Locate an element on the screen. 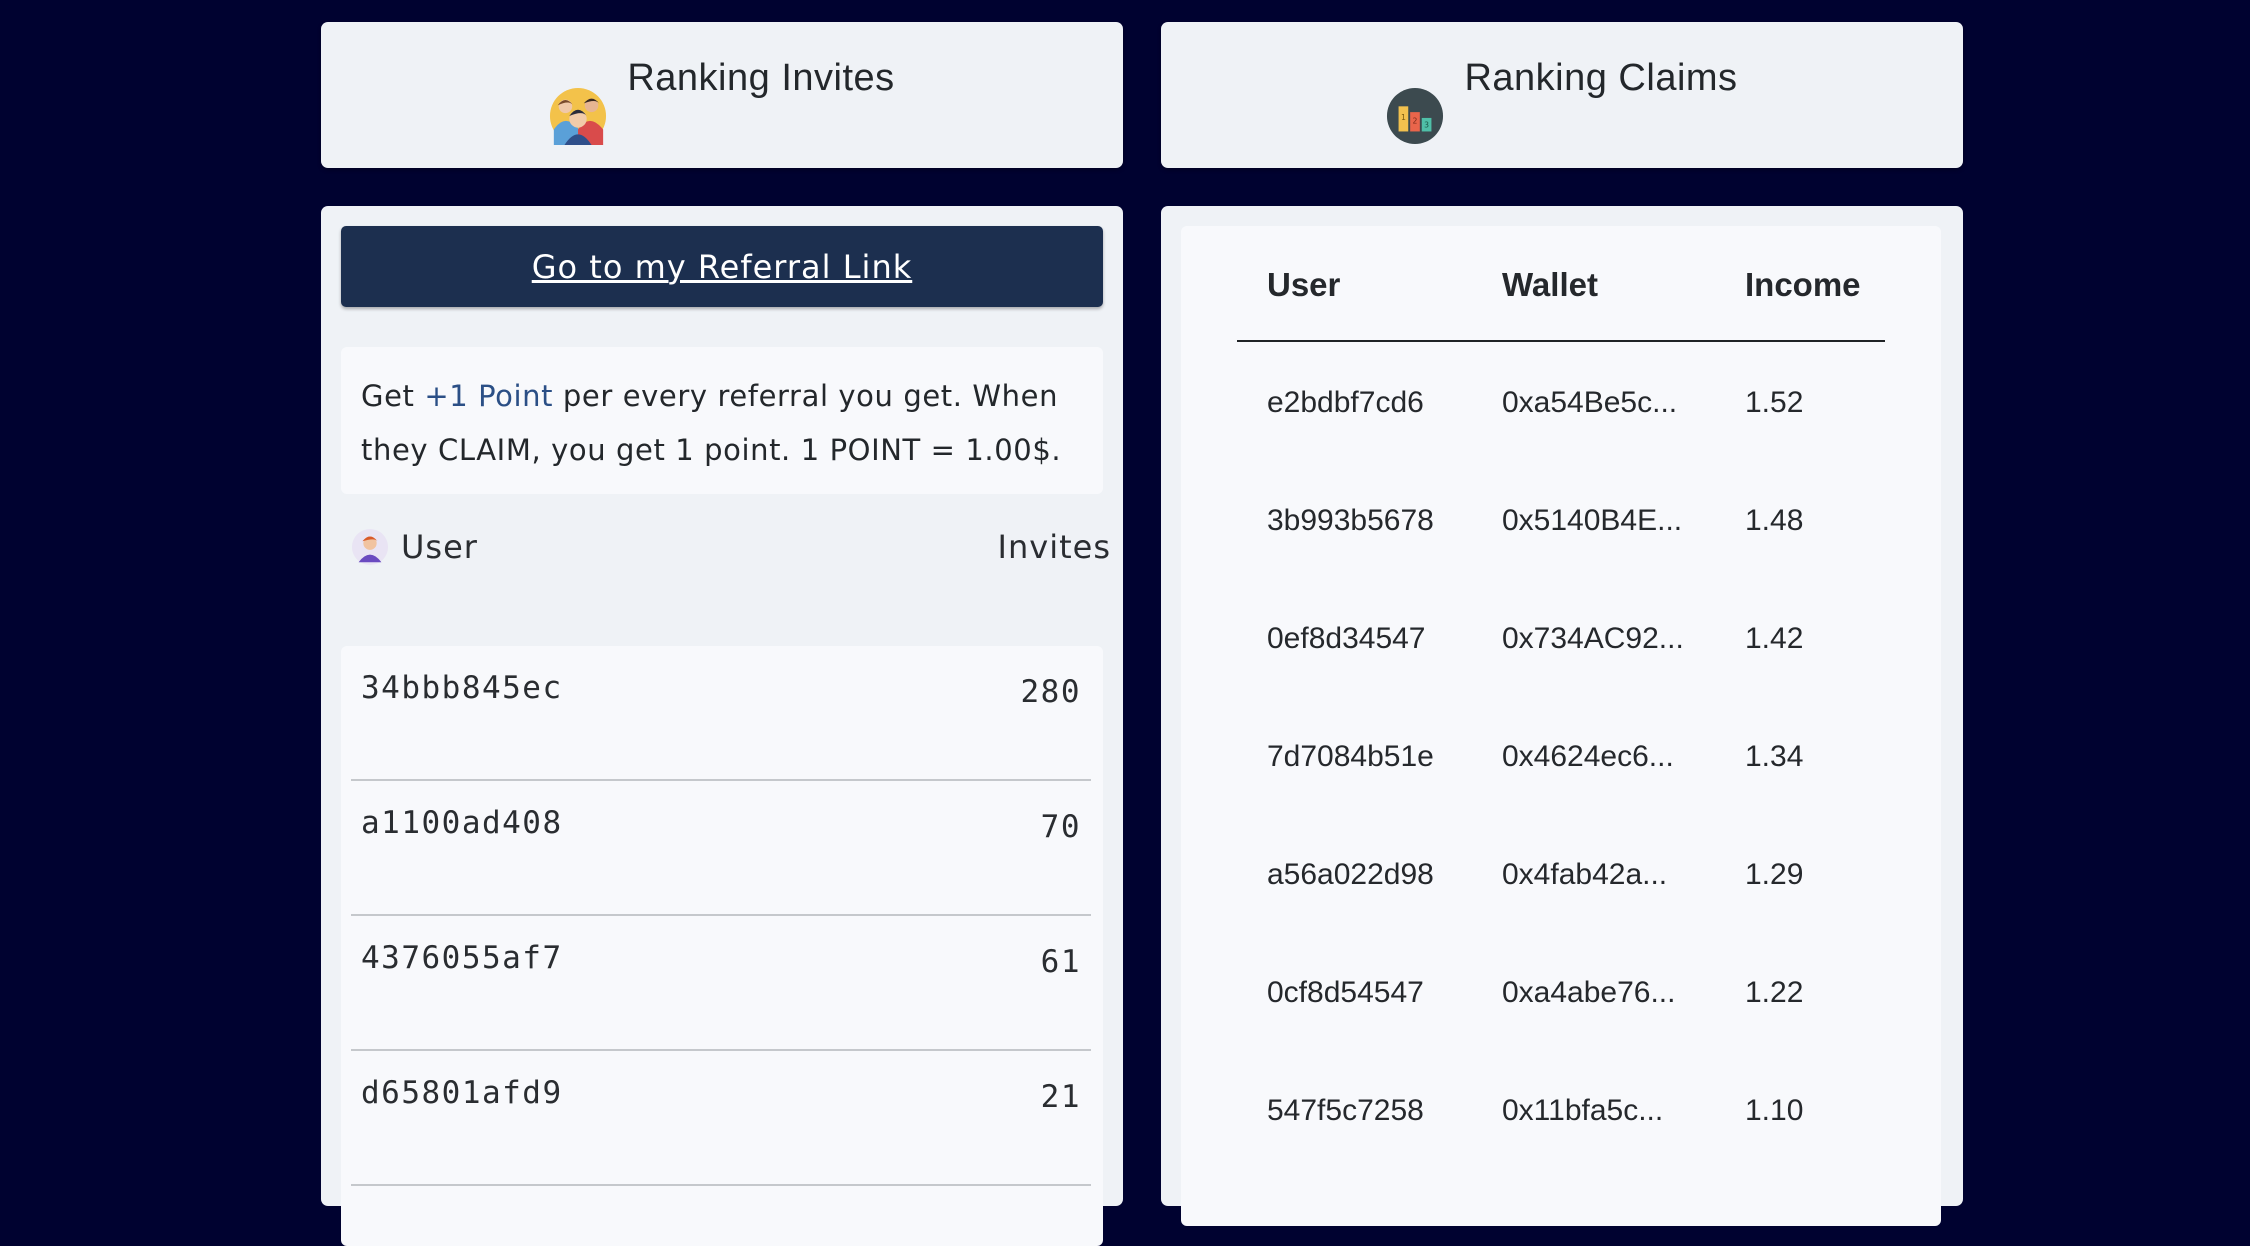  table-row: a56a022d98 0x4fab42a... 1.29 is located at coordinates (1561, 888).